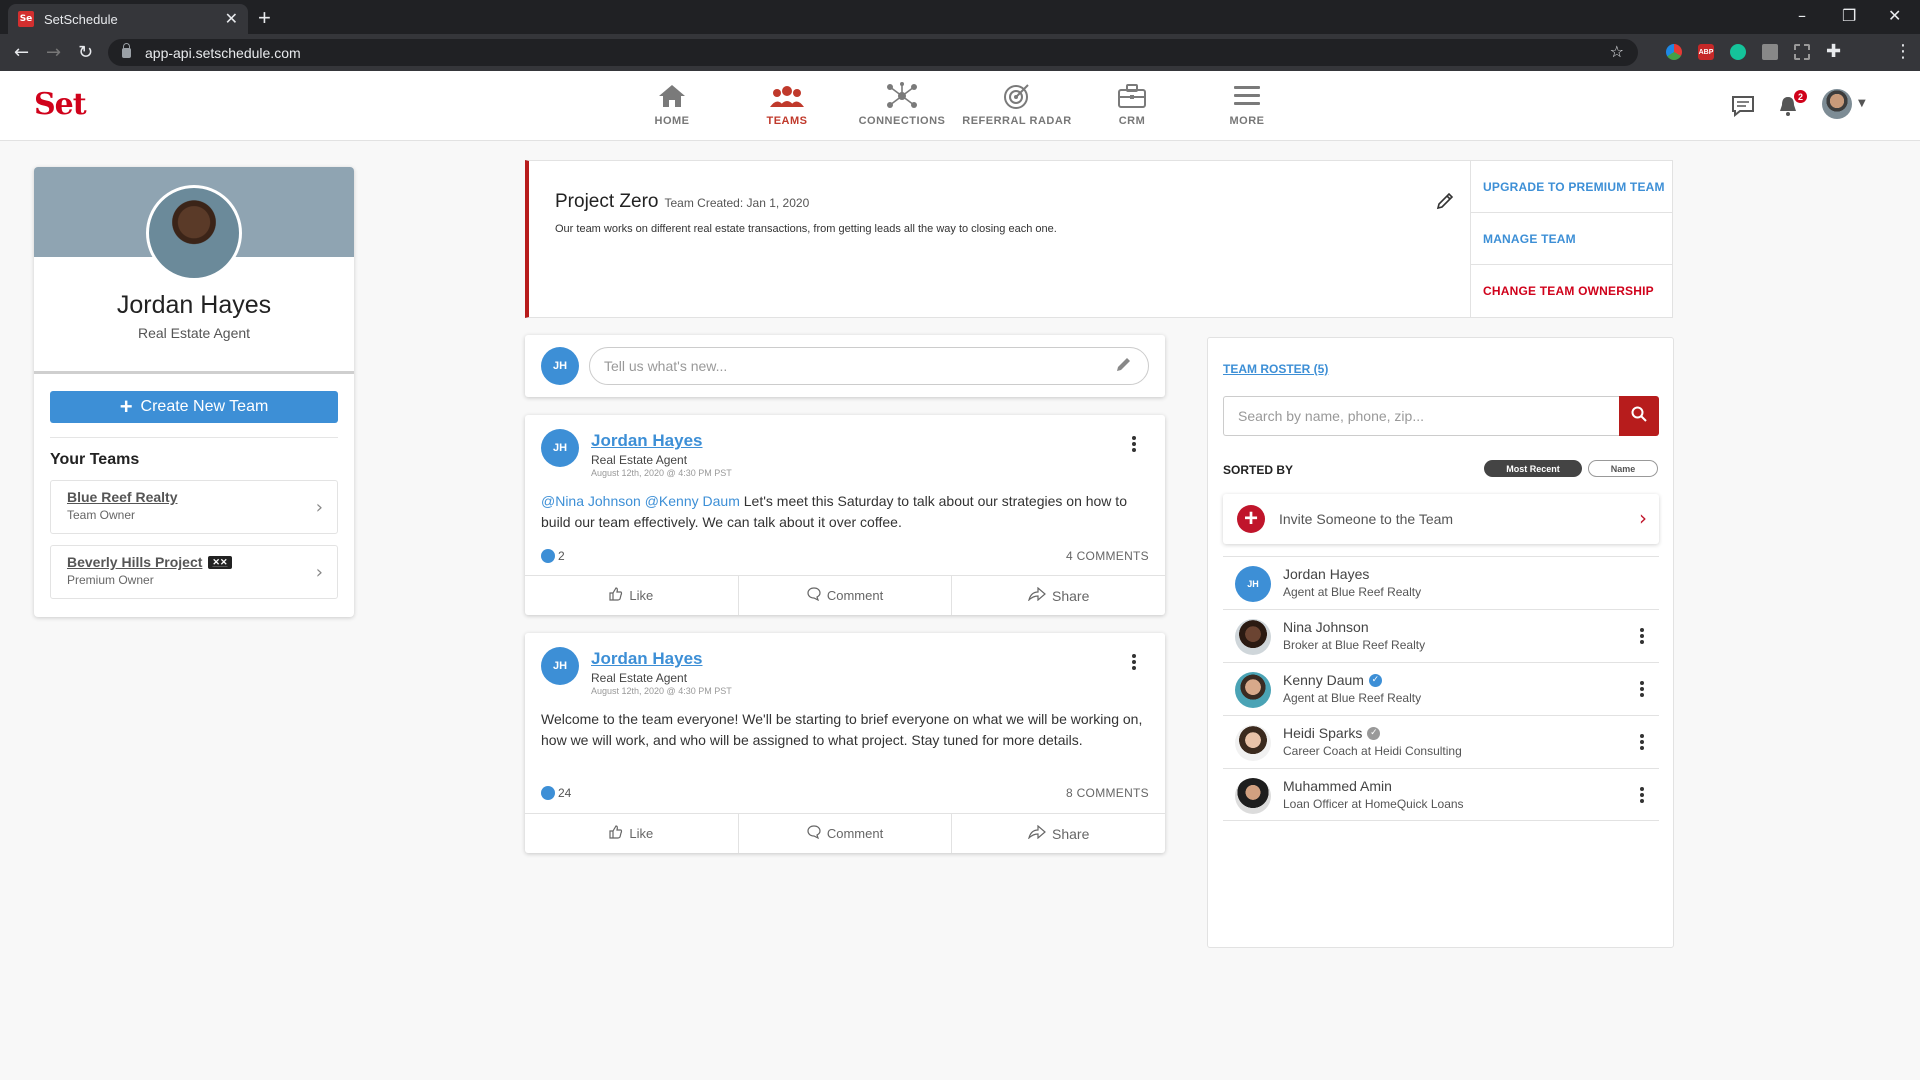 This screenshot has height=1080, width=1920. Describe the element at coordinates (122, 497) in the screenshot. I see `team-name: Blue Reef Realty` at that location.